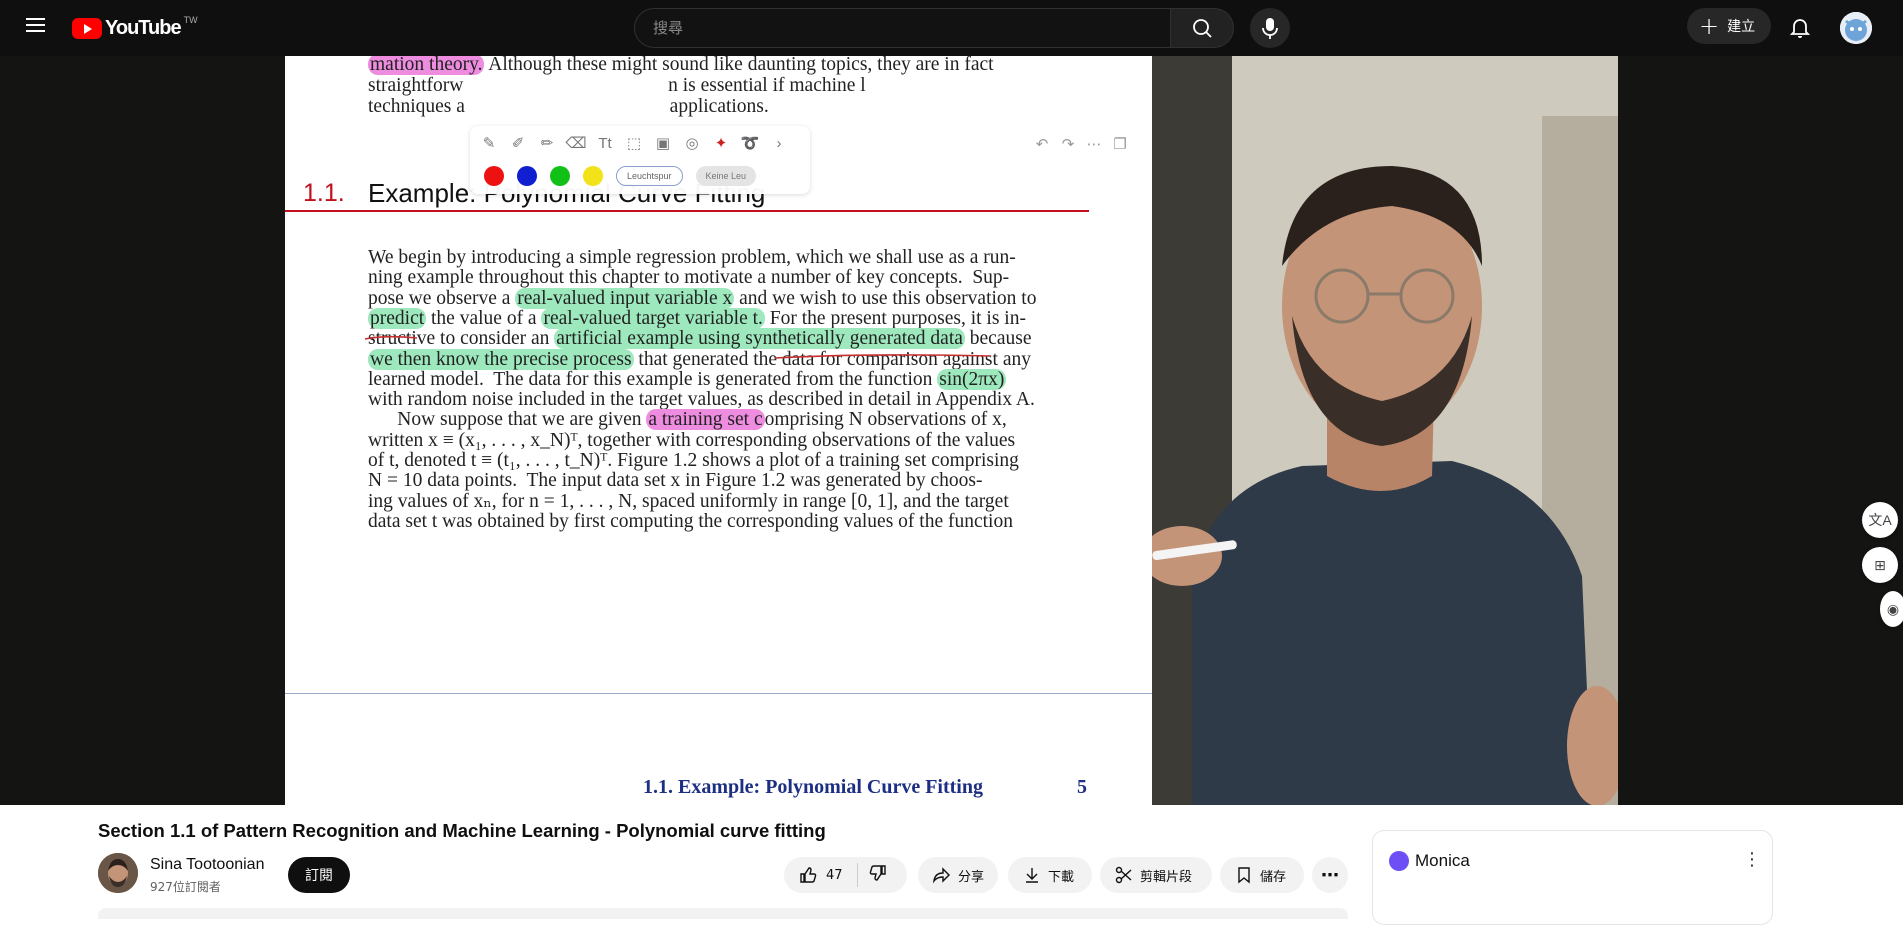  I want to click on monica-label: Monica, so click(1442, 860).